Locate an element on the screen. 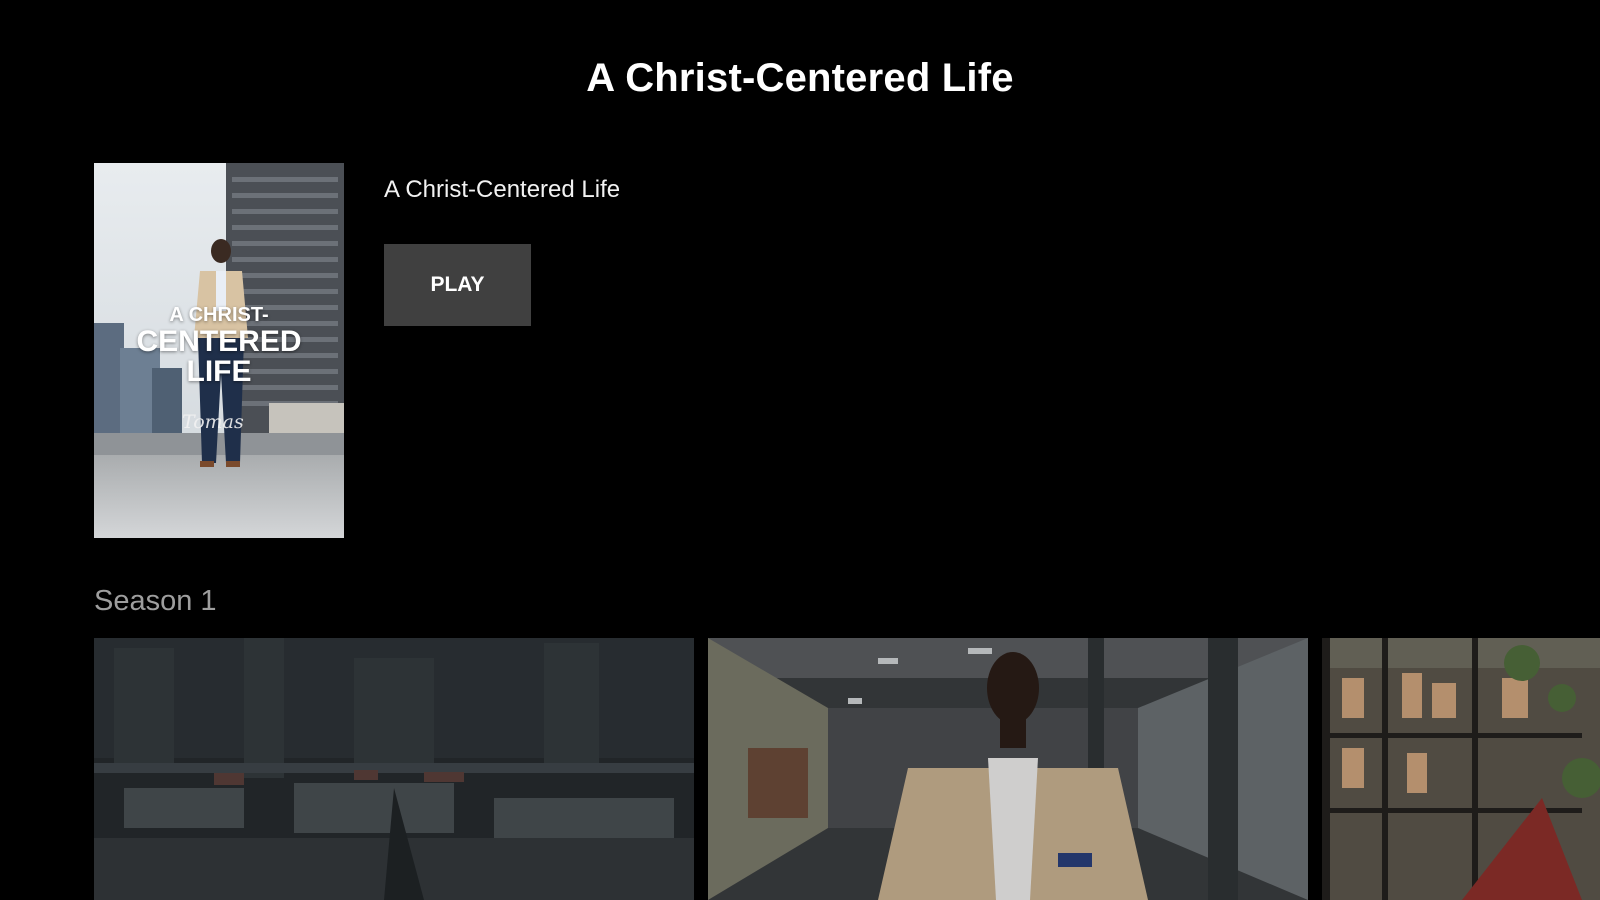 The width and height of the screenshot is (1600, 900). season-label: Season 1 is located at coordinates (155, 601).